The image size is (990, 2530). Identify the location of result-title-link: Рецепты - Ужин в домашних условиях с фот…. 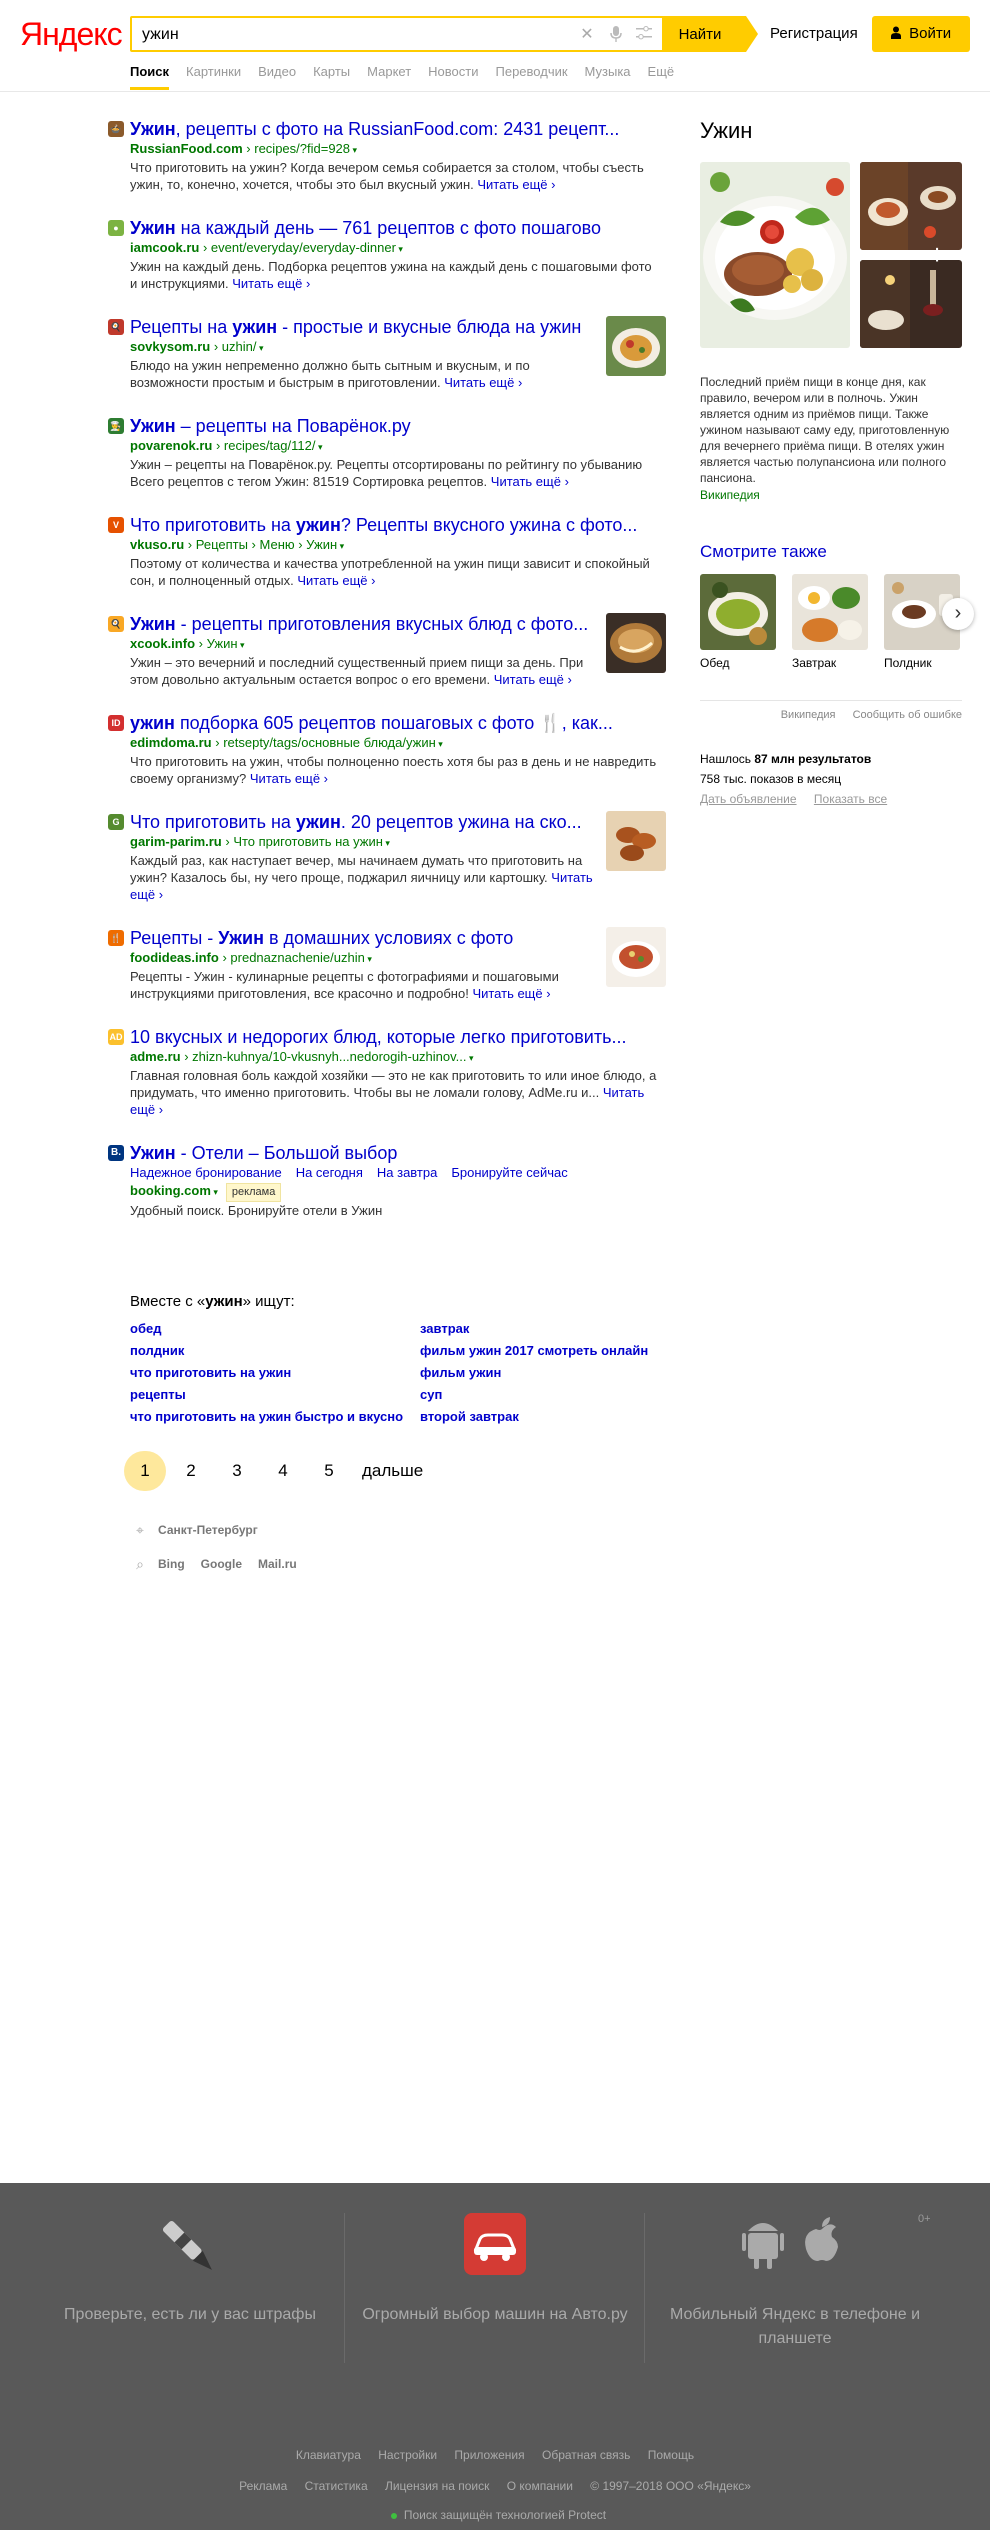
(365, 938).